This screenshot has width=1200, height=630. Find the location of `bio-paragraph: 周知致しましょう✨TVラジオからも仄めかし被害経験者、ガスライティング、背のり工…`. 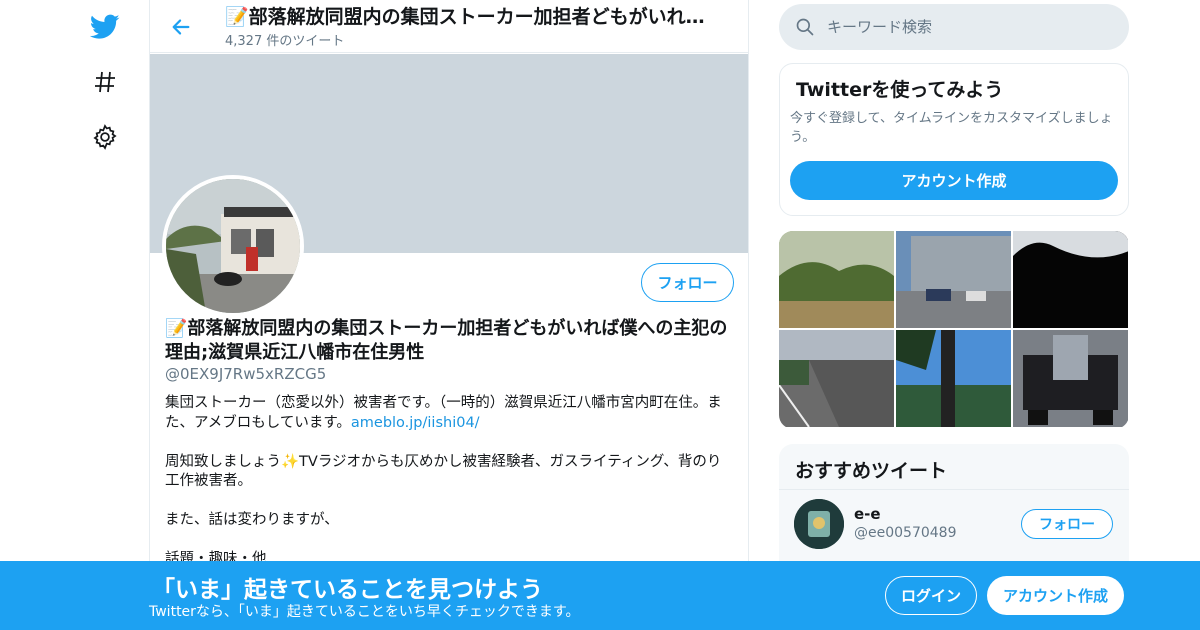

bio-paragraph: 周知致しましょう✨TVラジオからも仄めかし被害経験者、ガスライティング、背のり工… is located at coordinates (443, 471).